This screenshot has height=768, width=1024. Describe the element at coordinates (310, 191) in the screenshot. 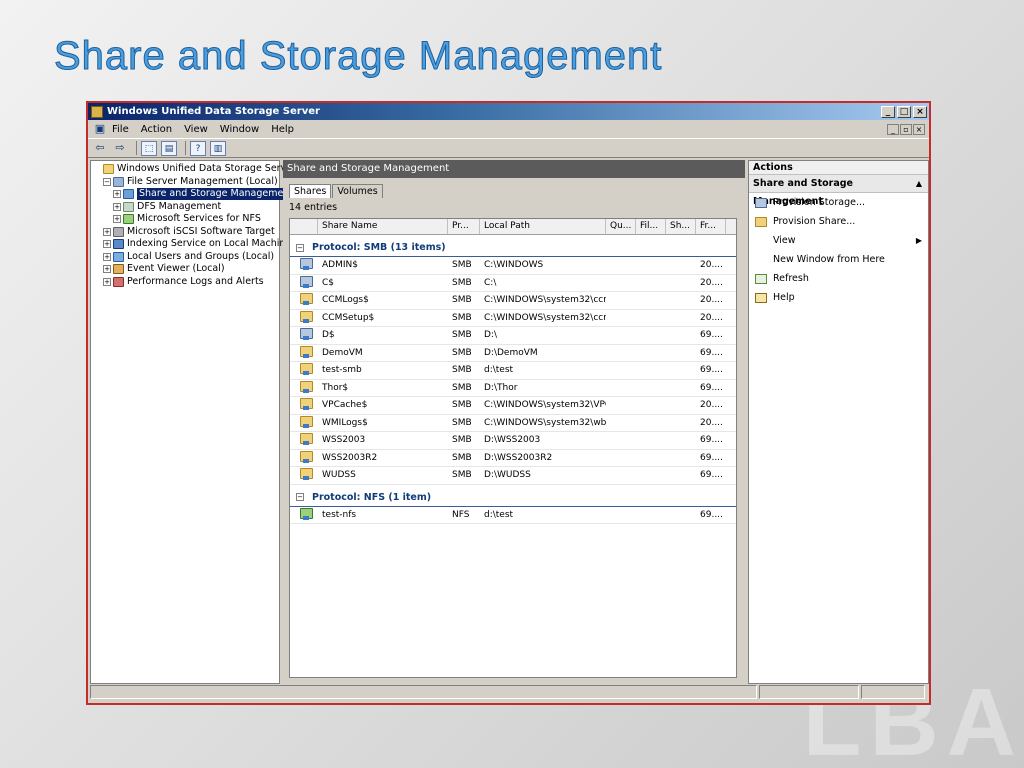

I see `tab-shares: Shares` at that location.